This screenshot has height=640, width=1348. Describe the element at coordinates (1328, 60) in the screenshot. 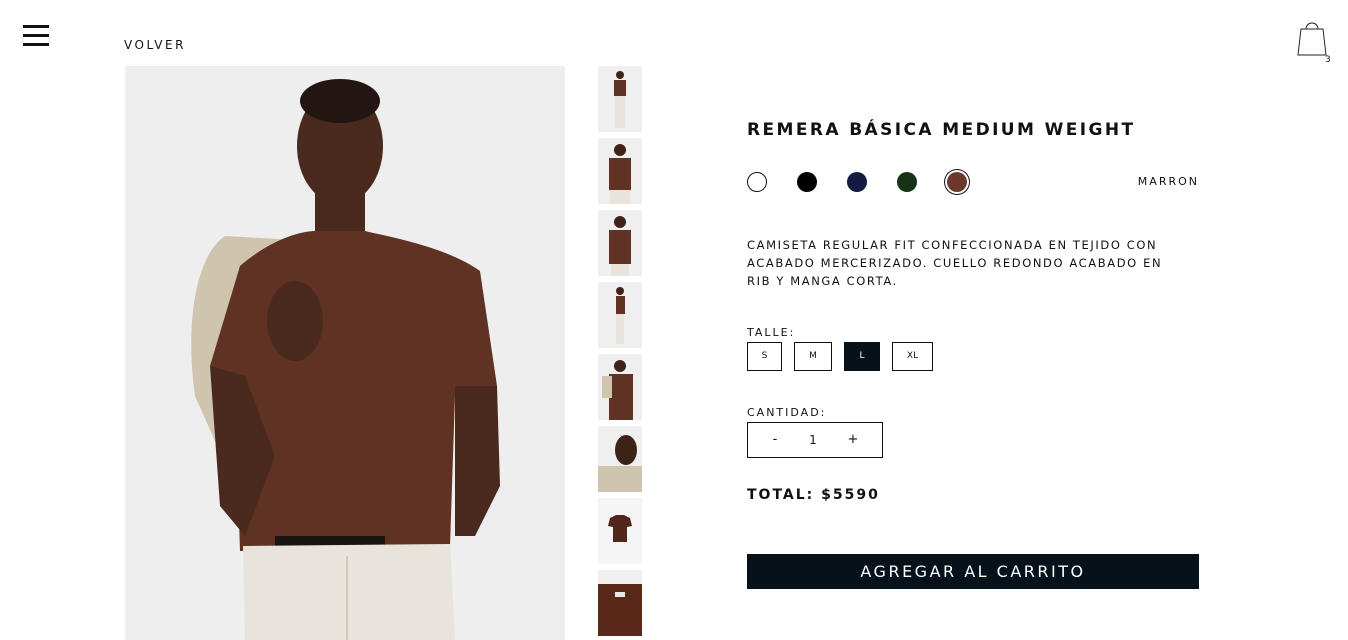

I see `cart-count-badge: 3` at that location.